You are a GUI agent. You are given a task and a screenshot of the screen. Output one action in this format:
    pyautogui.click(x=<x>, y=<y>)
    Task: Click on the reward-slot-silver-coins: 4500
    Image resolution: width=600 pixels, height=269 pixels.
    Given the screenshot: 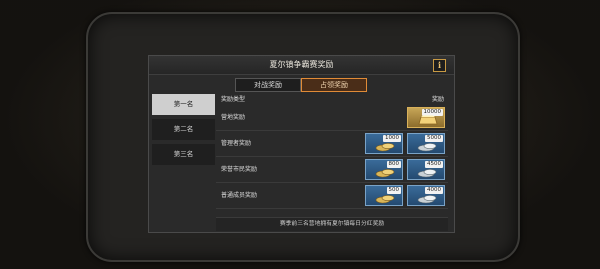 What is the action you would take?
    pyautogui.click(x=426, y=169)
    